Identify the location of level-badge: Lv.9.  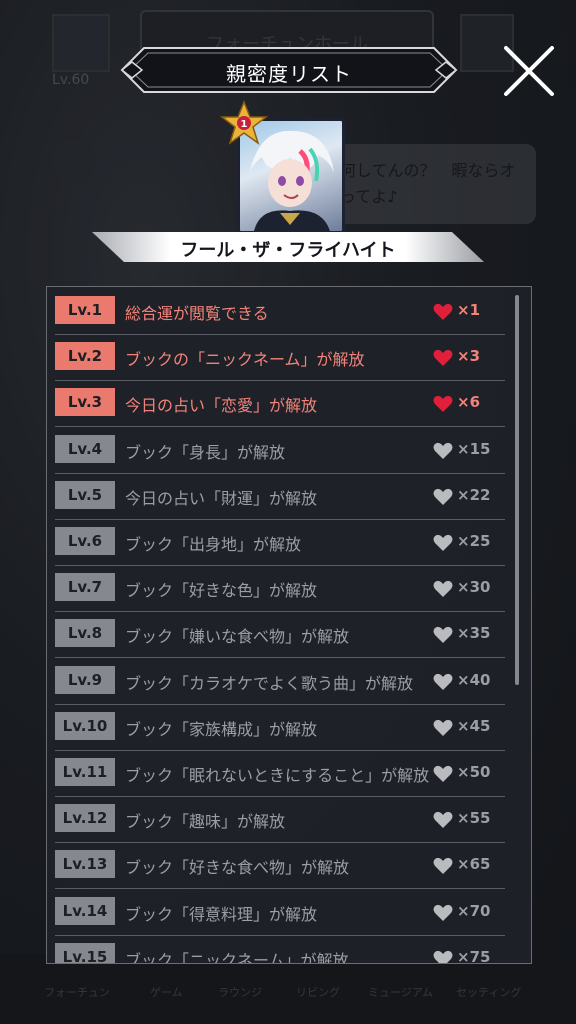
(85, 679).